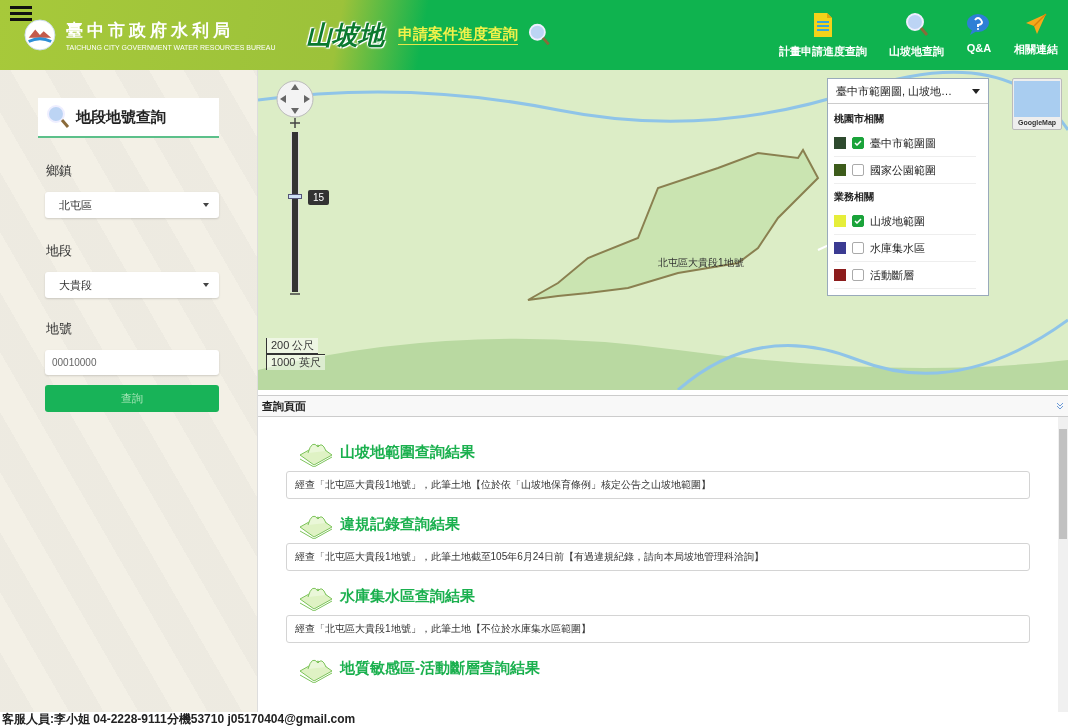 The image size is (1068, 727). What do you see at coordinates (295, 212) in the screenshot?
I see `zoom-slider` at bounding box center [295, 212].